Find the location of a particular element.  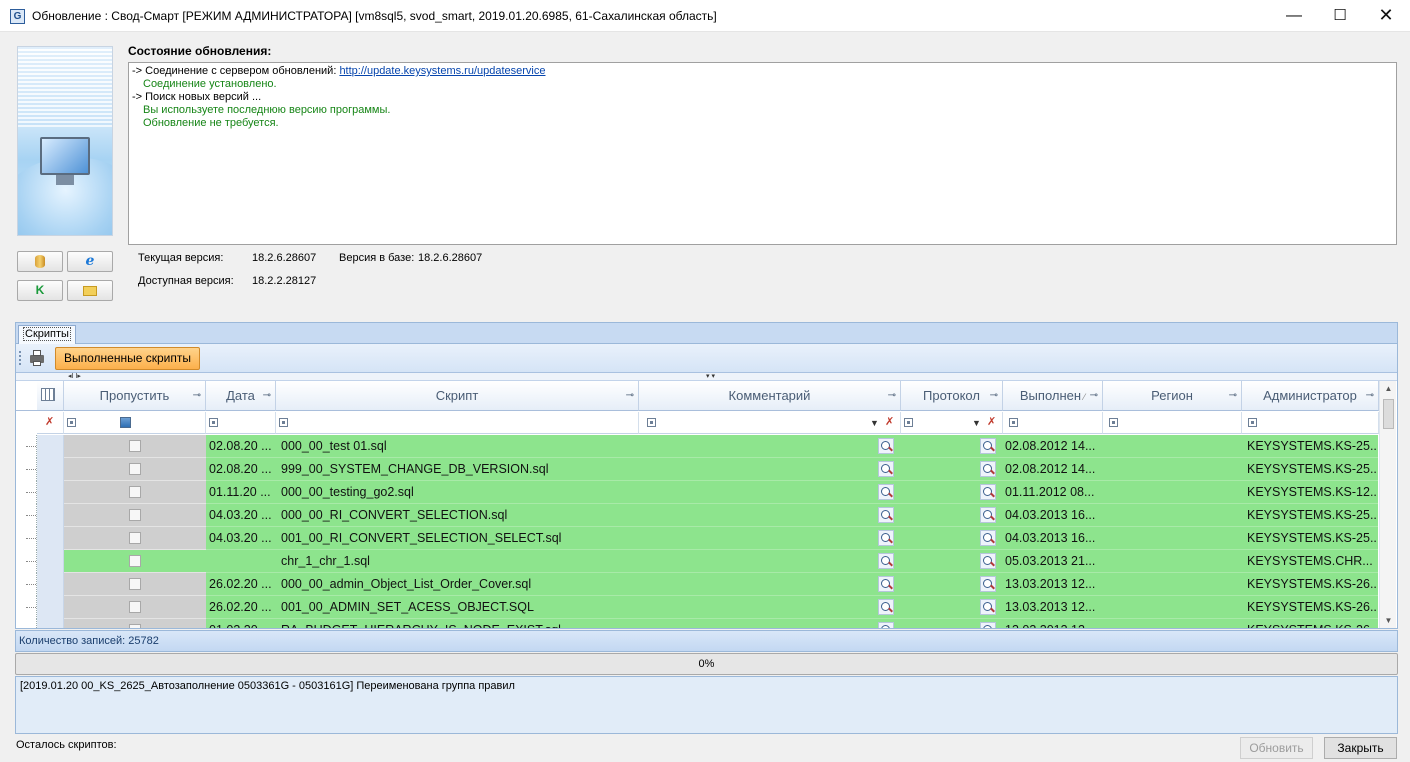

group-panel: ◂I I▸ ▾ ▾ is located at coordinates (706, 377).